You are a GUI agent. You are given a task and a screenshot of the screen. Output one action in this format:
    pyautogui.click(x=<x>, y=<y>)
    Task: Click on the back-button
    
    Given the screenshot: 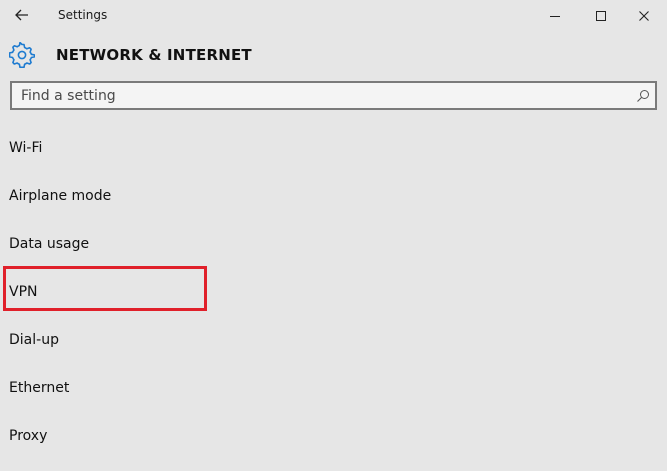 What is the action you would take?
    pyautogui.click(x=22, y=15)
    